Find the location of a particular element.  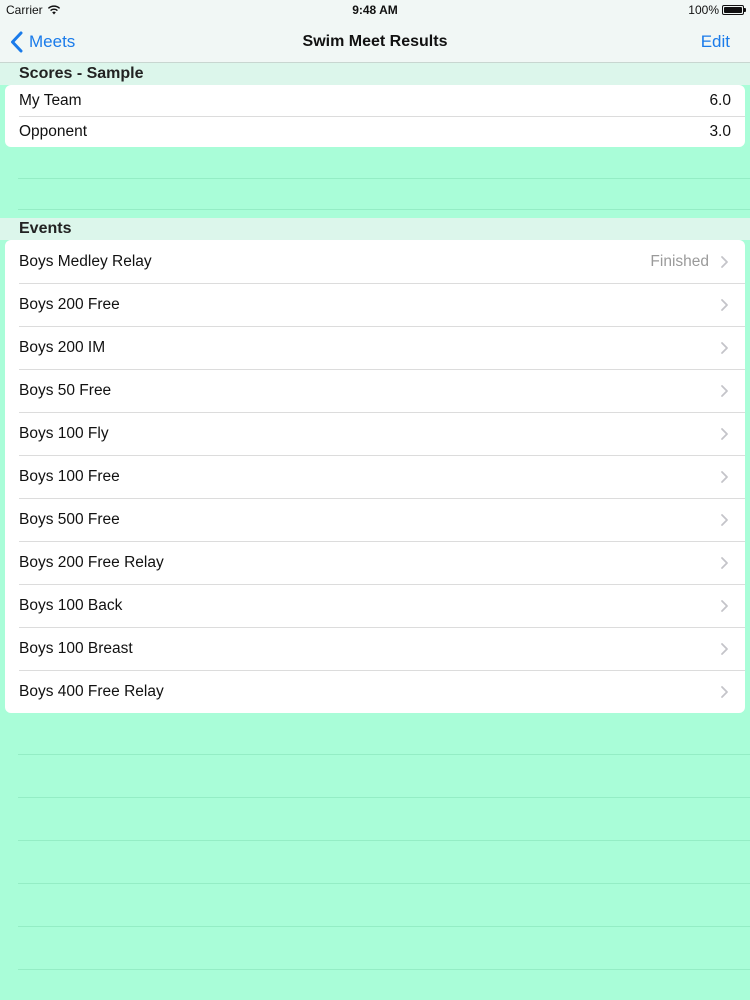

score-row-opponent: Opponent 3.0 is located at coordinates (375, 131).